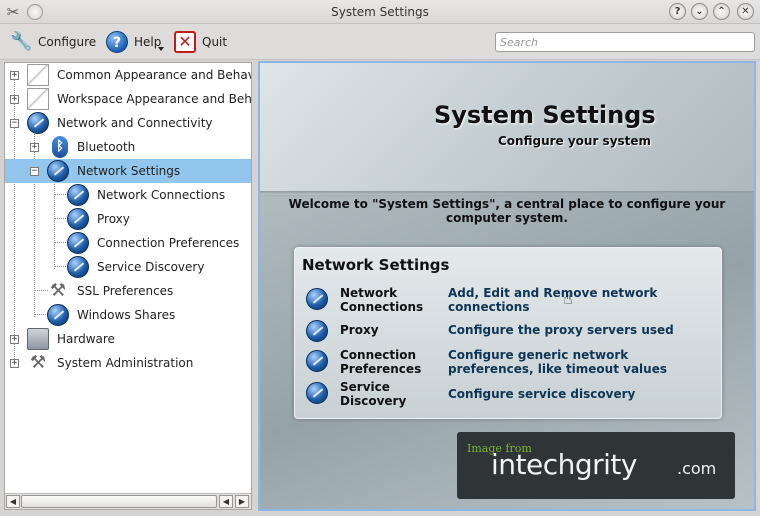 The height and width of the screenshot is (516, 760). I want to click on close-button: ✕, so click(745, 11).